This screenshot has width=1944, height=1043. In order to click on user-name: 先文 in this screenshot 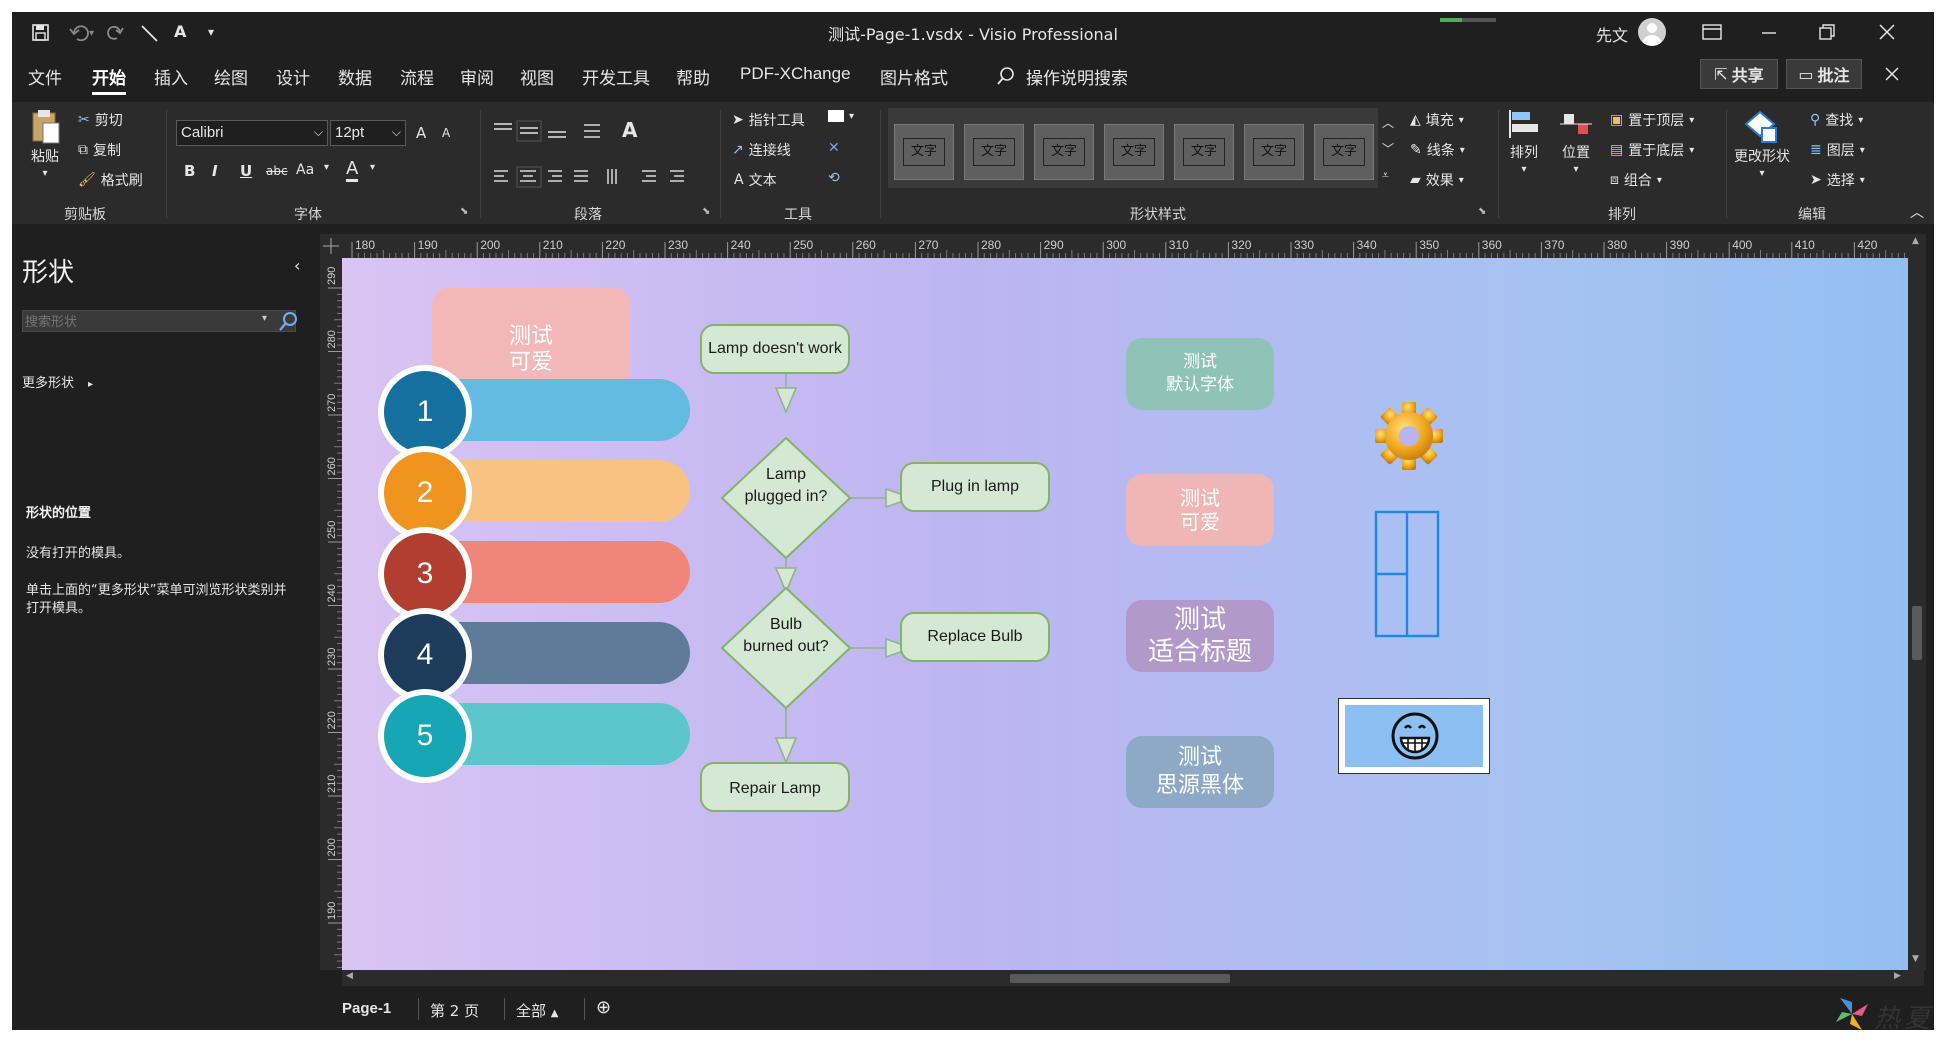, I will do `click(1612, 34)`.